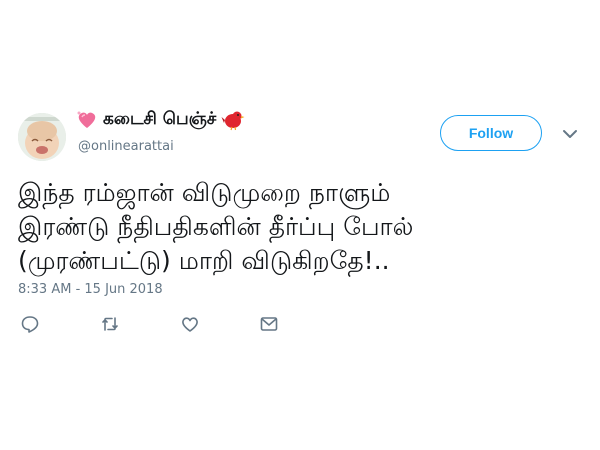 The width and height of the screenshot is (600, 450). I want to click on message-icon, so click(269, 324).